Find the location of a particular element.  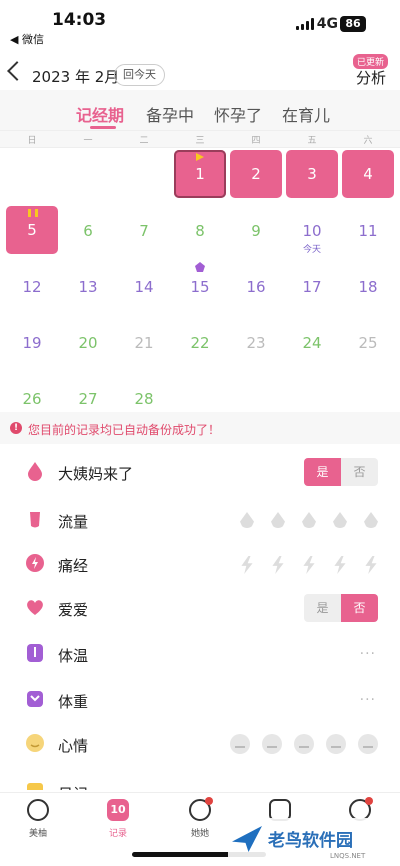

mood-selector is located at coordinates (304, 744).